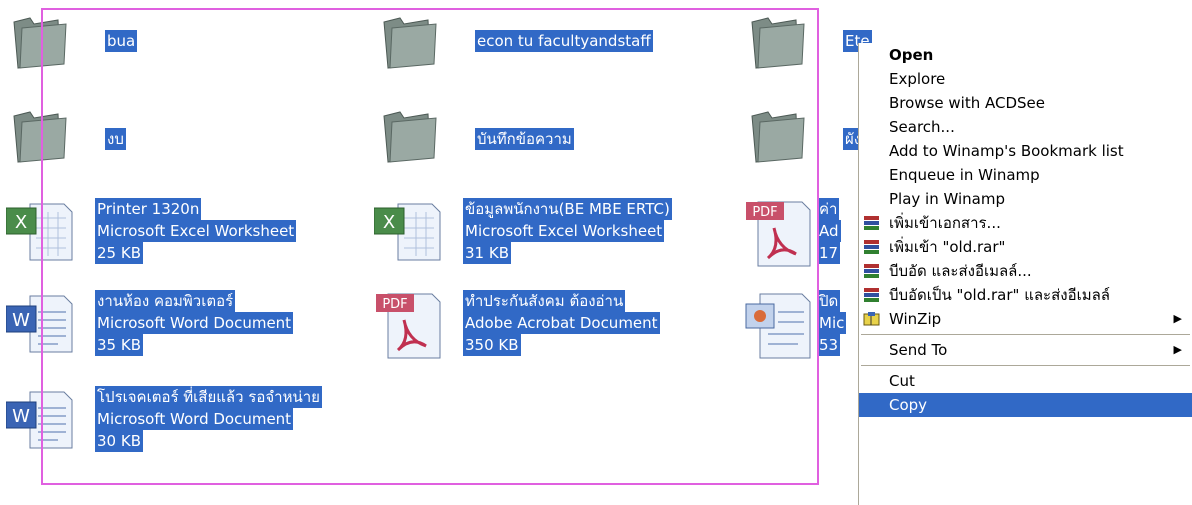 Image resolution: width=1192 pixels, height=505 pixels. Describe the element at coordinates (1025, 151) in the screenshot. I see `menu-item-winamp-bookmark: Add to Winamp's Bookmark list` at that location.